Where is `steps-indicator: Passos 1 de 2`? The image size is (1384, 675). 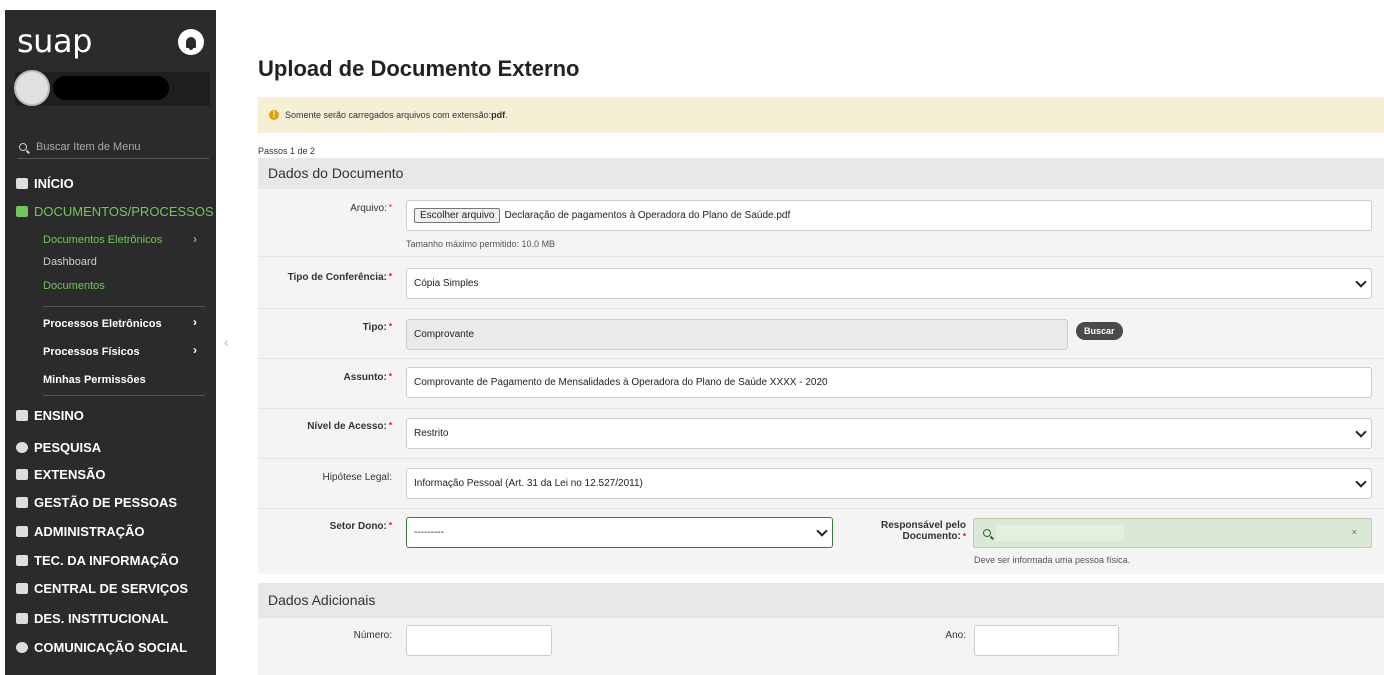 steps-indicator: Passos 1 de 2 is located at coordinates (287, 151).